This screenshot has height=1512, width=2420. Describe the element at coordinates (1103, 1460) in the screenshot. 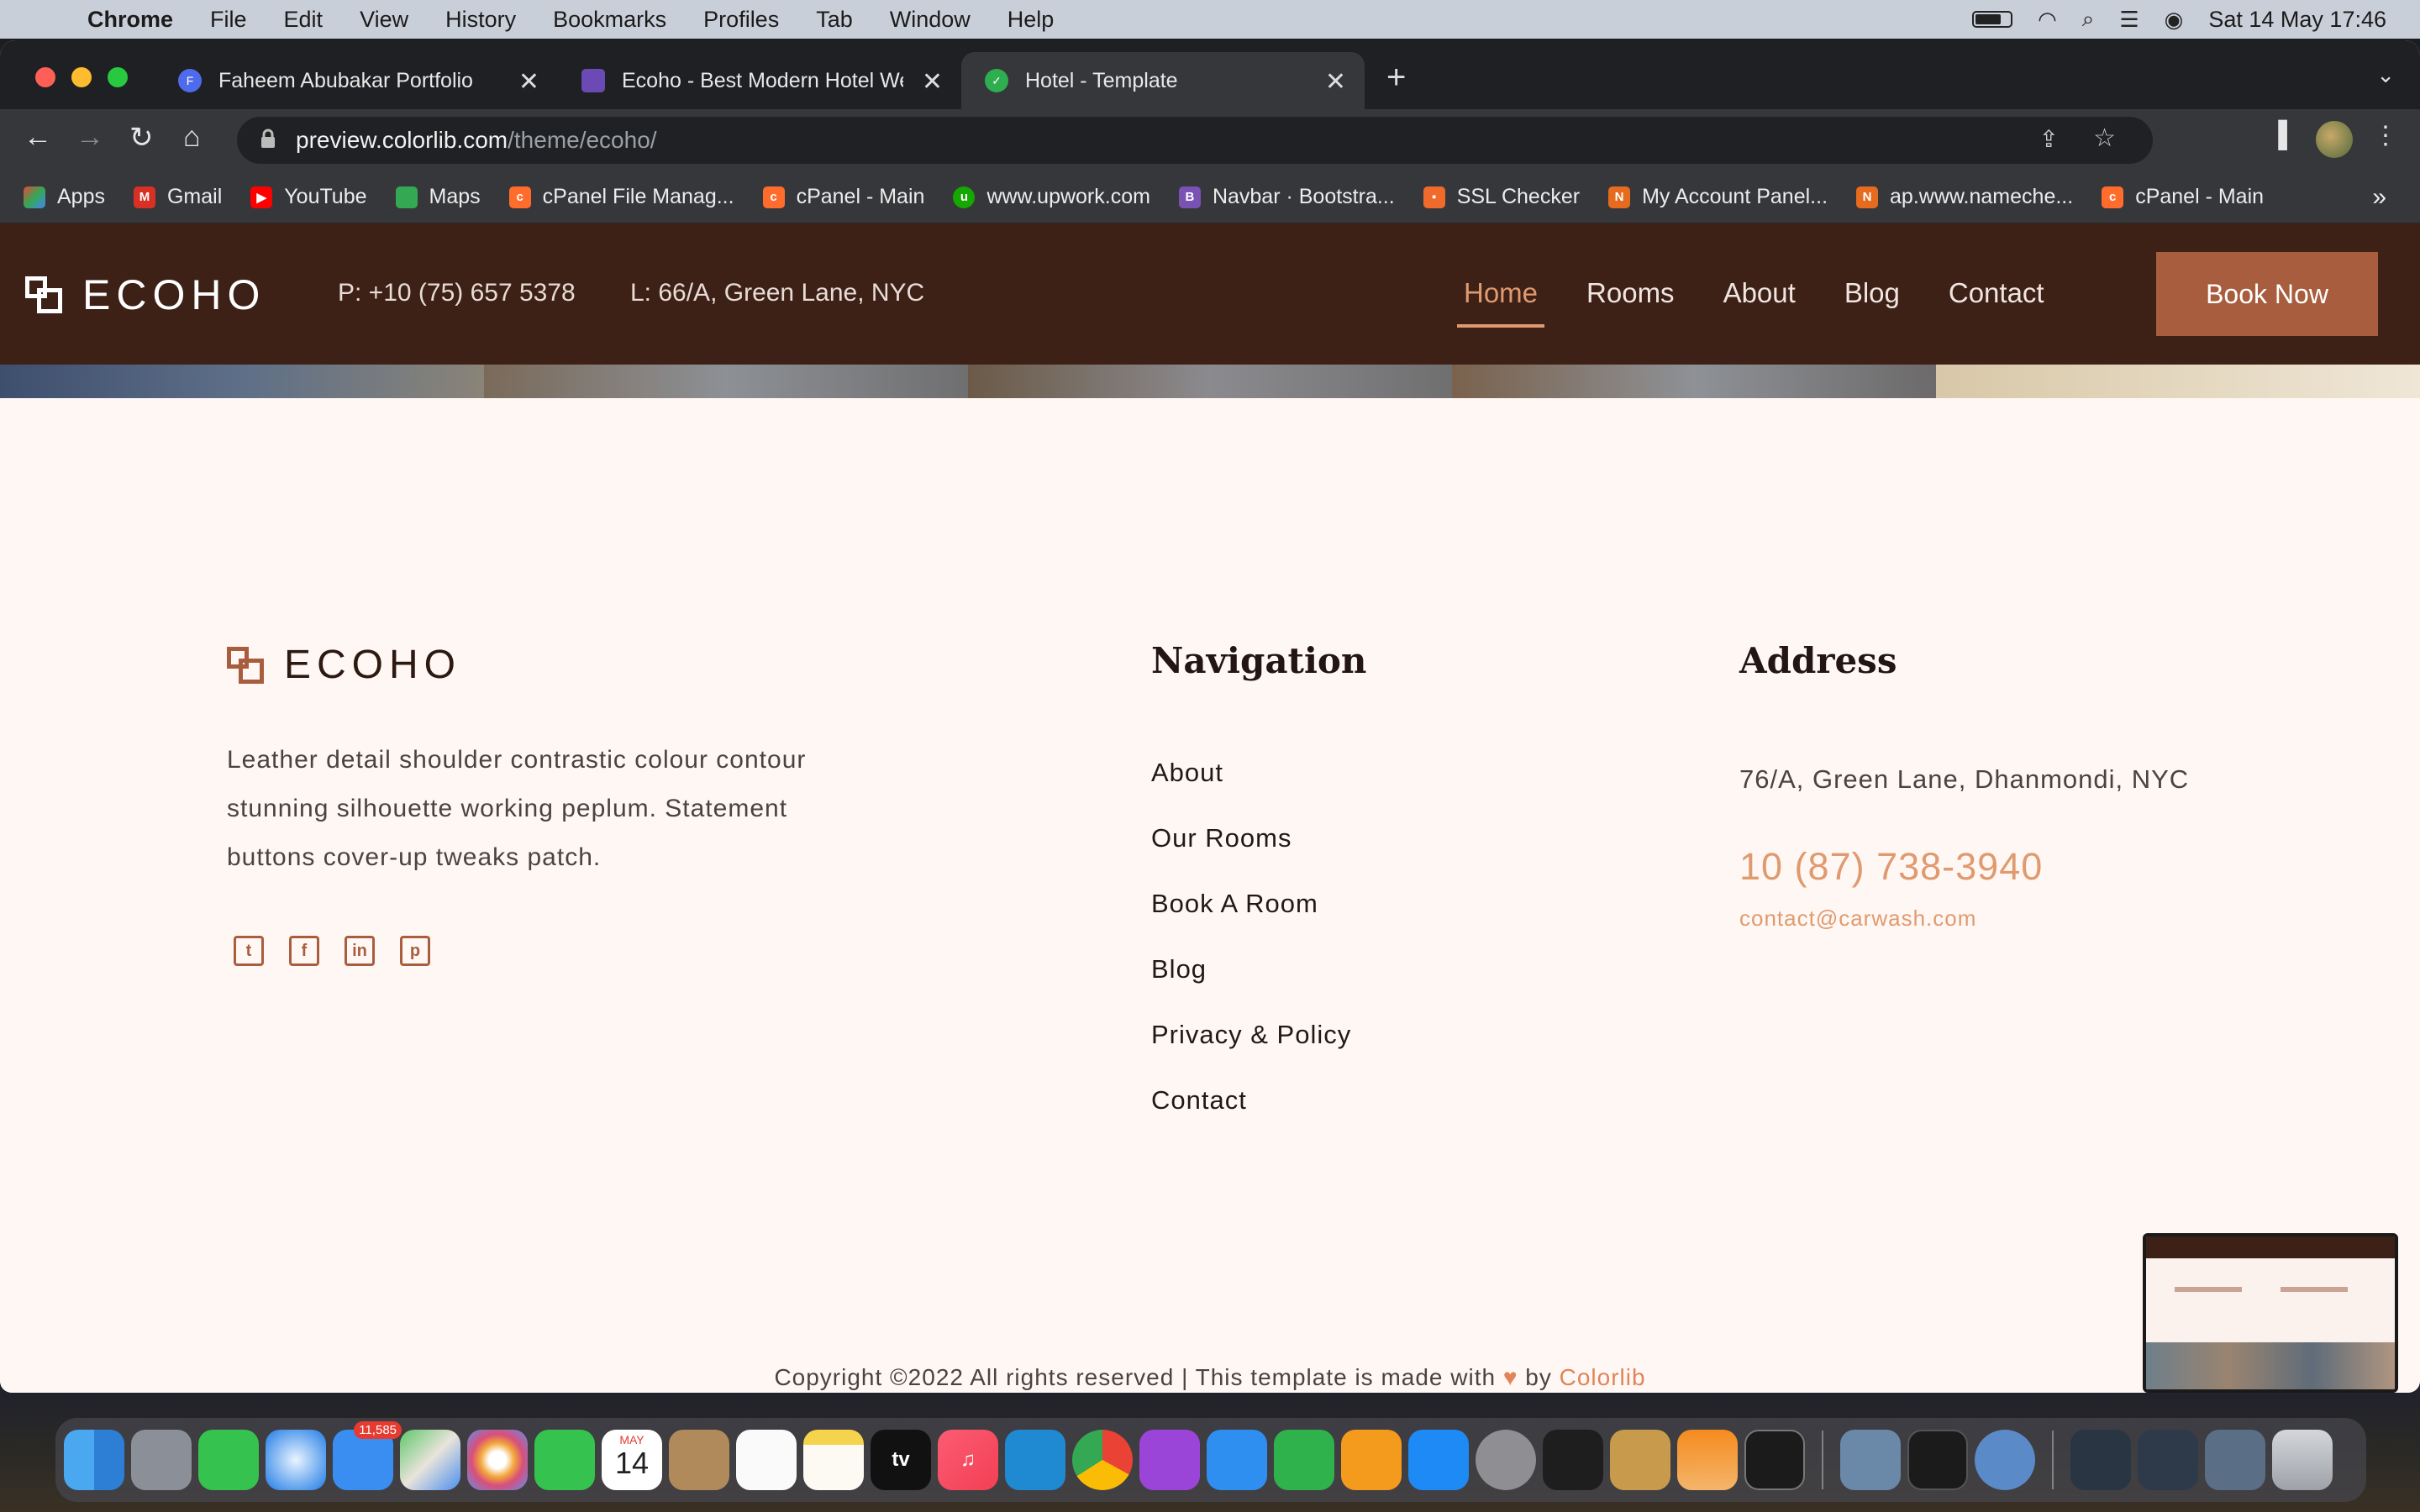

I see `chrome-icon` at that location.